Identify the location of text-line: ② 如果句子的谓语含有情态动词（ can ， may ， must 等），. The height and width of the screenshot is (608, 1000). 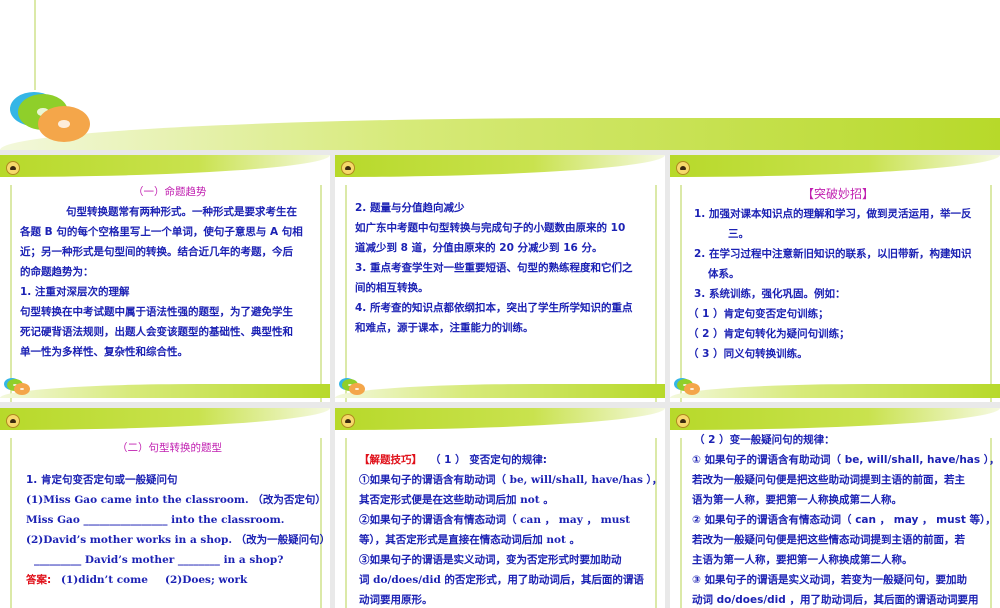
(844, 520).